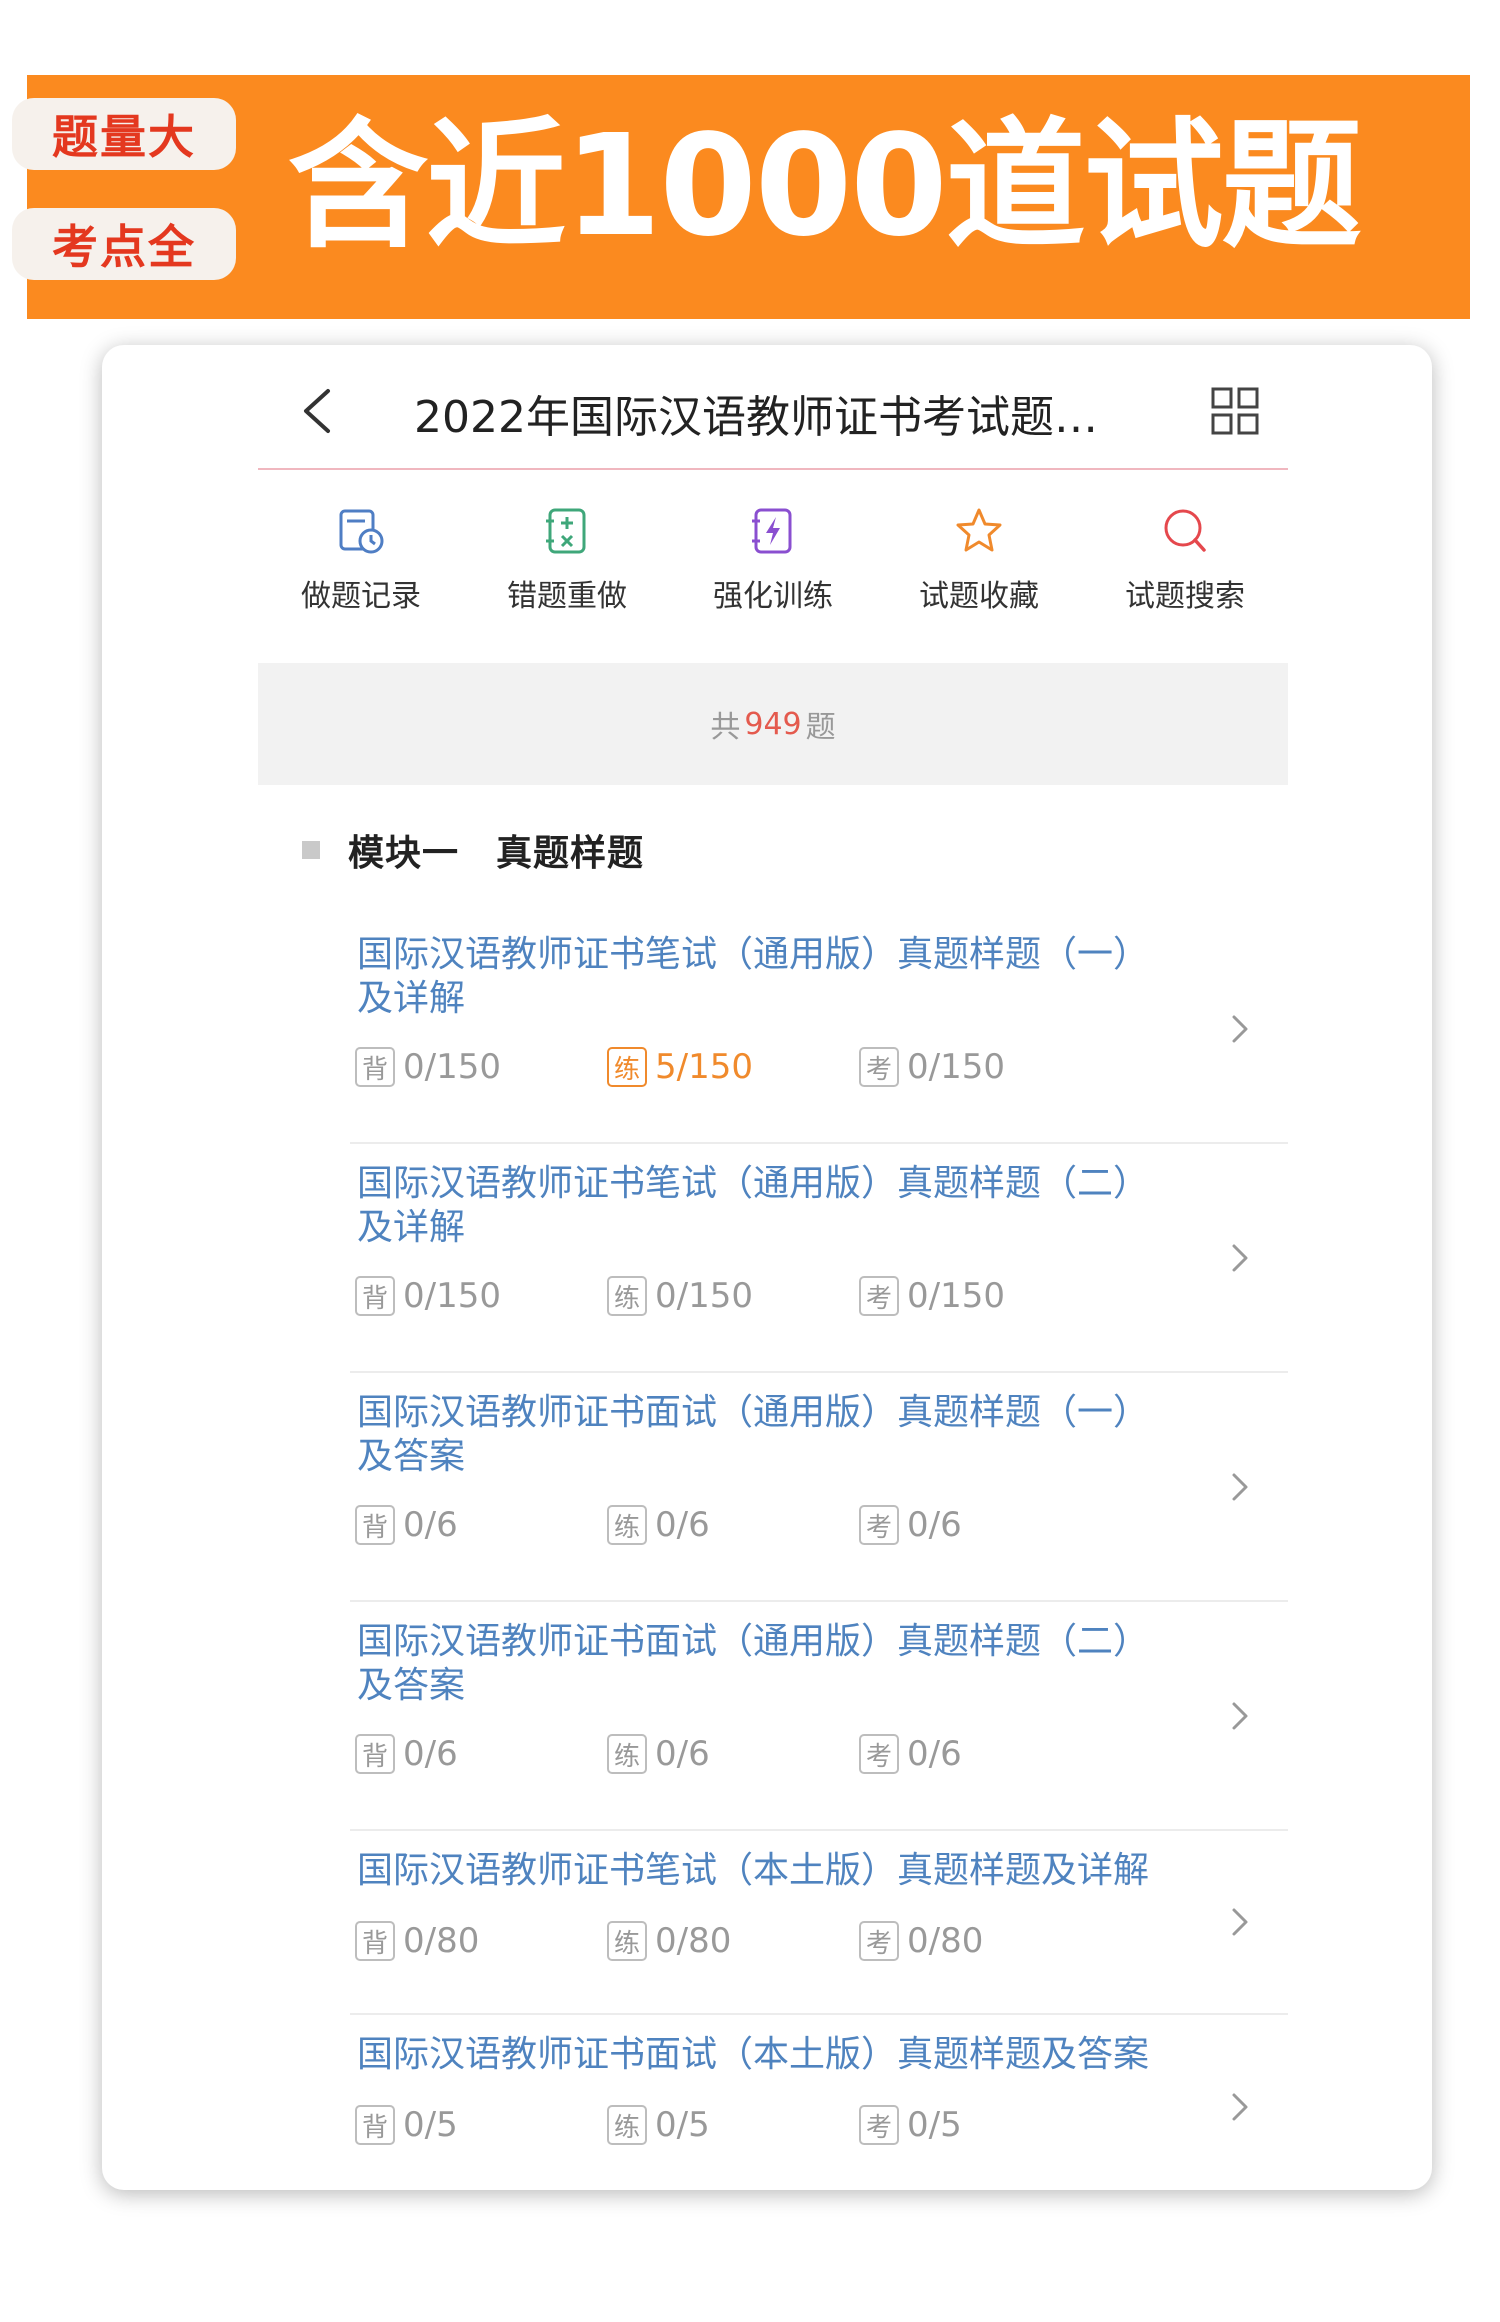 The height and width of the screenshot is (2322, 1500). I want to click on item-stats: 背 0/80 练 0/80 考 0/80, so click(733, 1941).